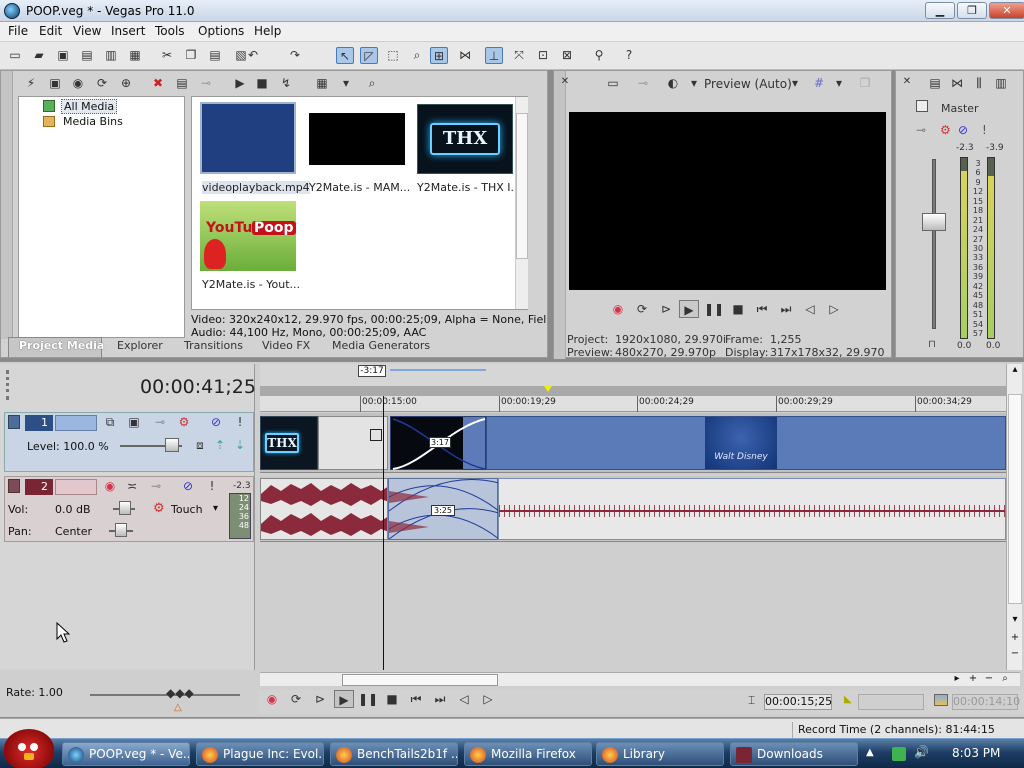 This screenshot has height=768, width=1024. Describe the element at coordinates (666, 309) in the screenshot. I see `play-from-start-icon: ⊳` at that location.